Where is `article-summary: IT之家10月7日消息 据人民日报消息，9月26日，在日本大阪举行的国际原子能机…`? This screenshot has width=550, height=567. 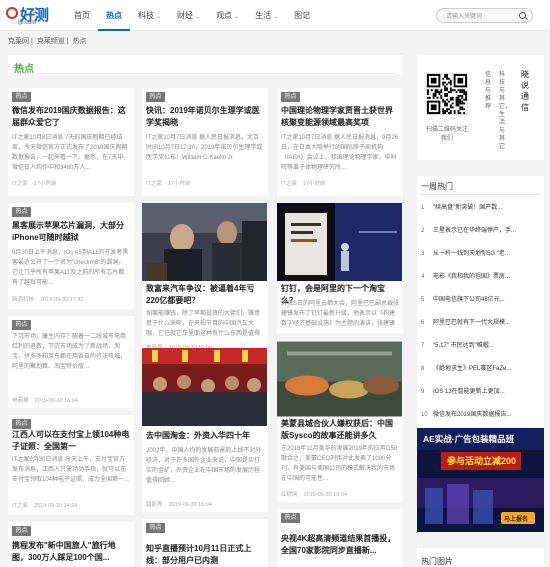 article-summary: IT之家10月7日消息 据人民日报消息，9月26日，在日本大阪举行的国际原子能机… is located at coordinates (340, 153).